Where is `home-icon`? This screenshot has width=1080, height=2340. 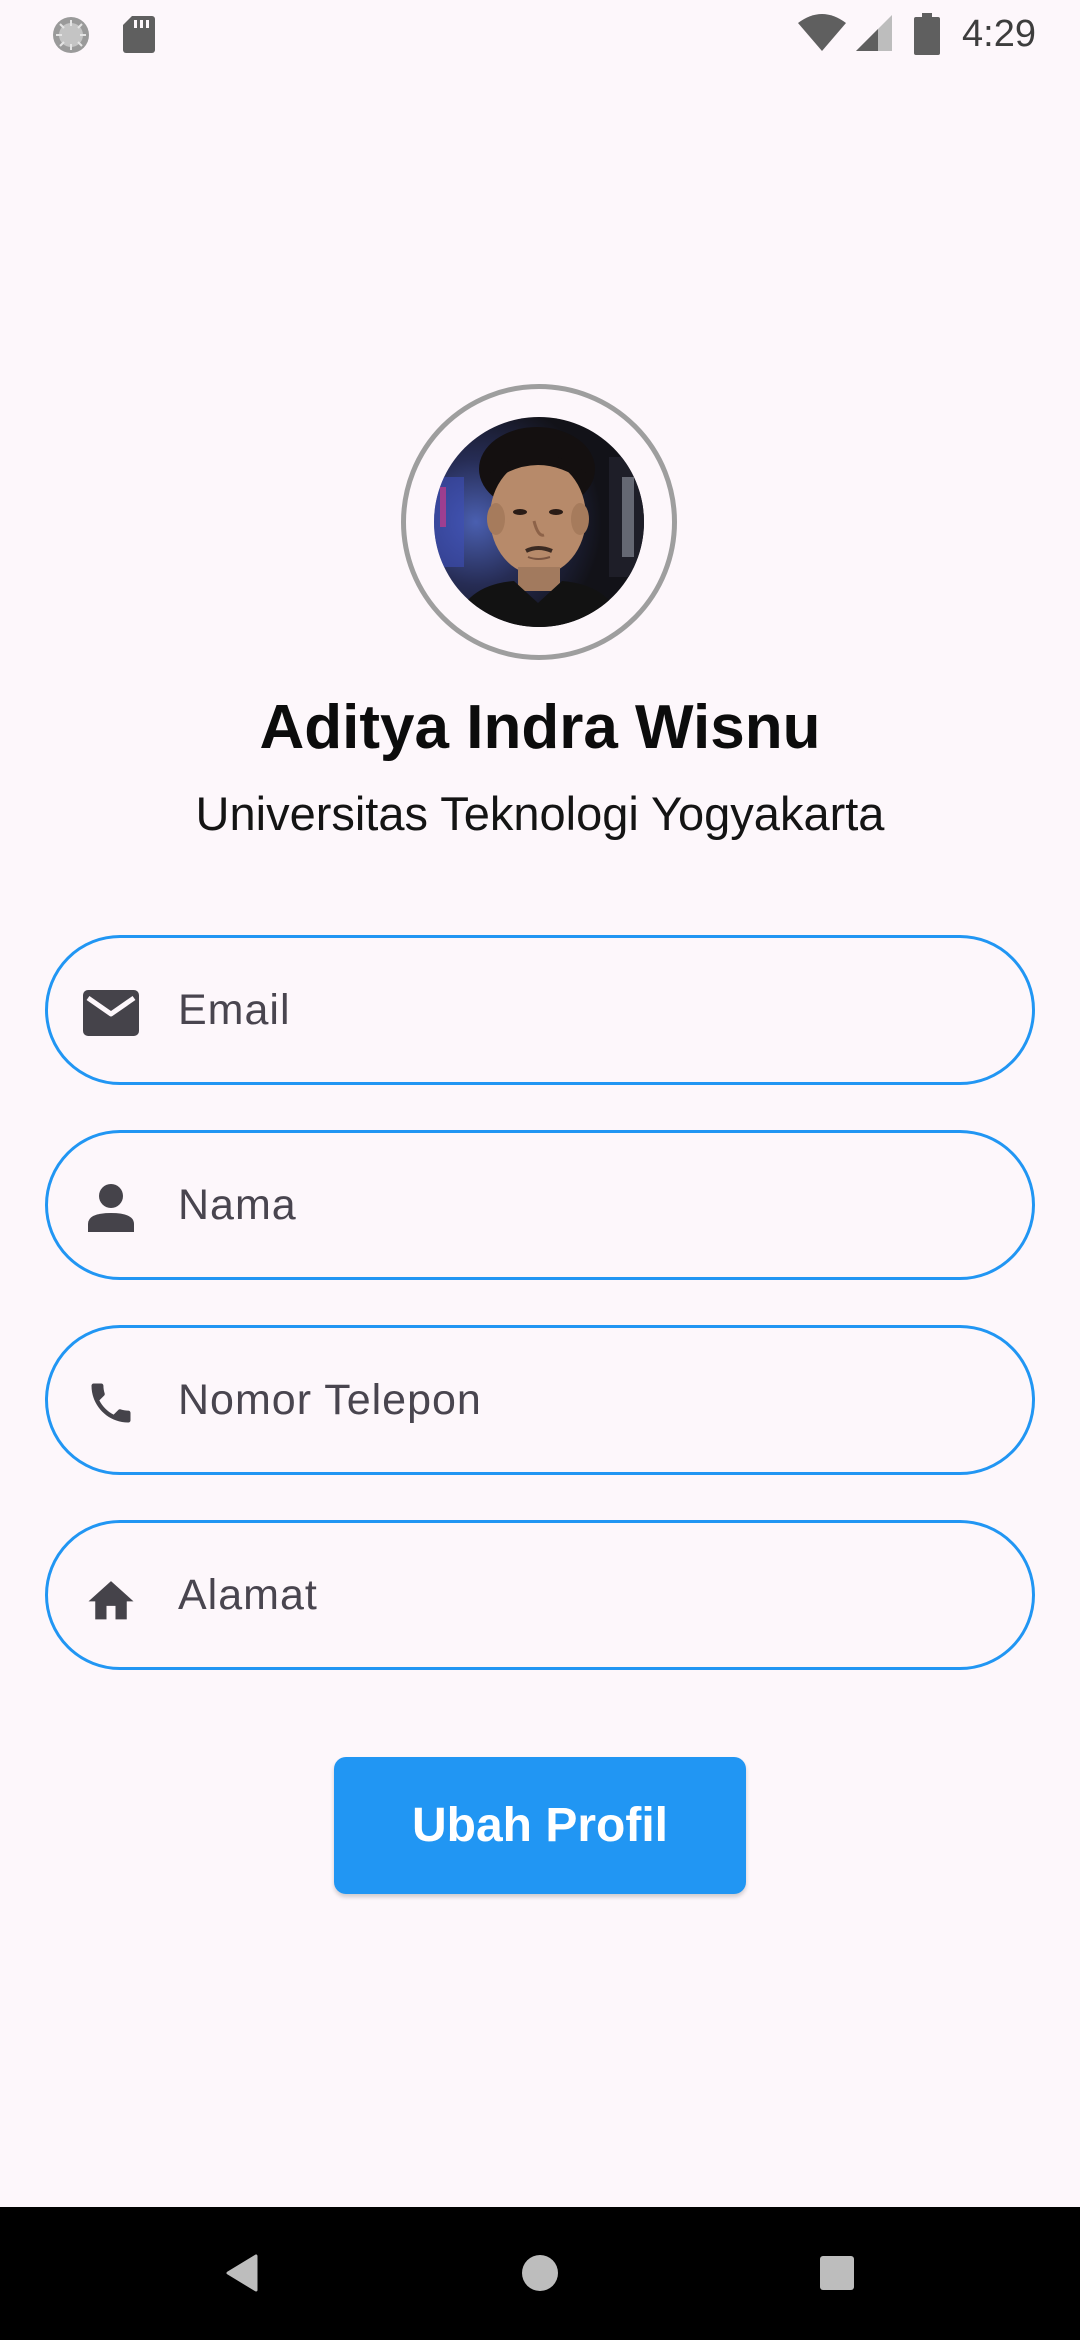
home-icon is located at coordinates (111, 1598).